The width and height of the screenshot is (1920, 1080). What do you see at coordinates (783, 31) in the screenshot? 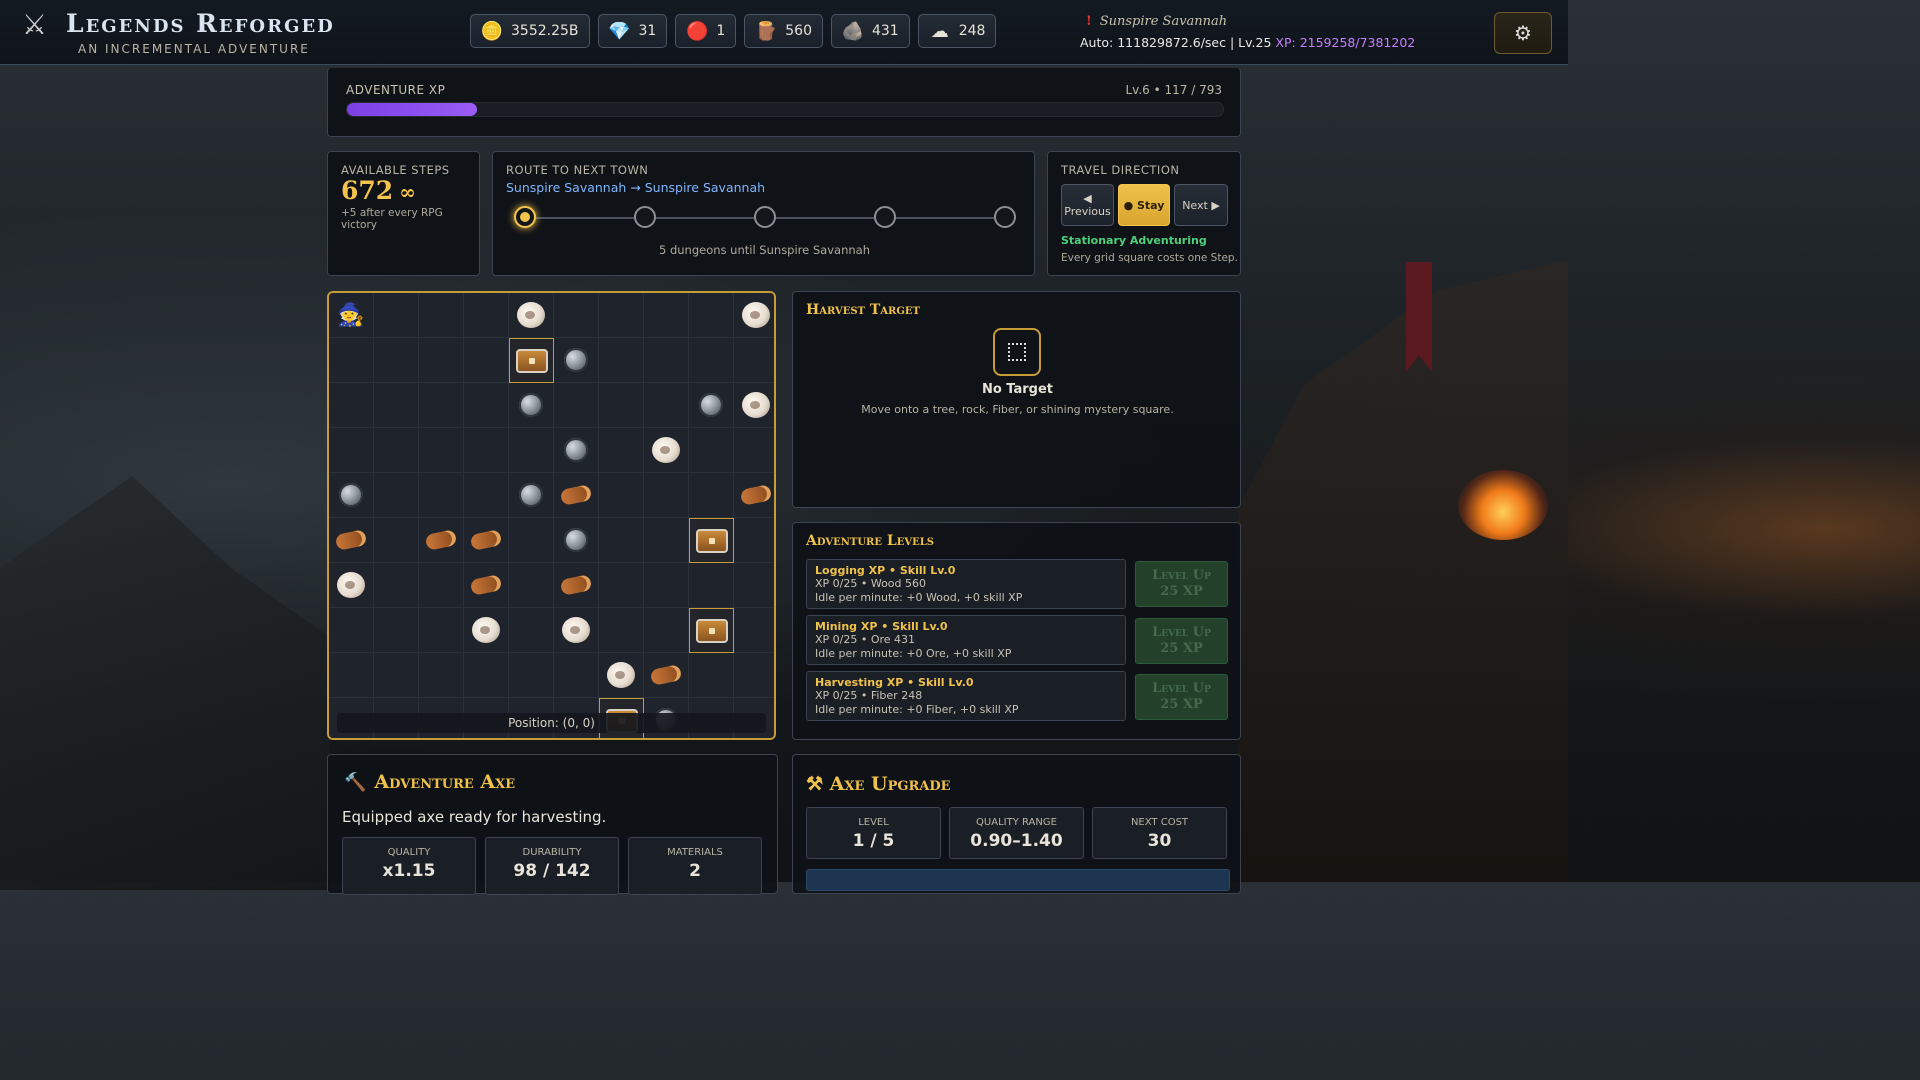
I see `resource-wood: 🪵 560` at bounding box center [783, 31].